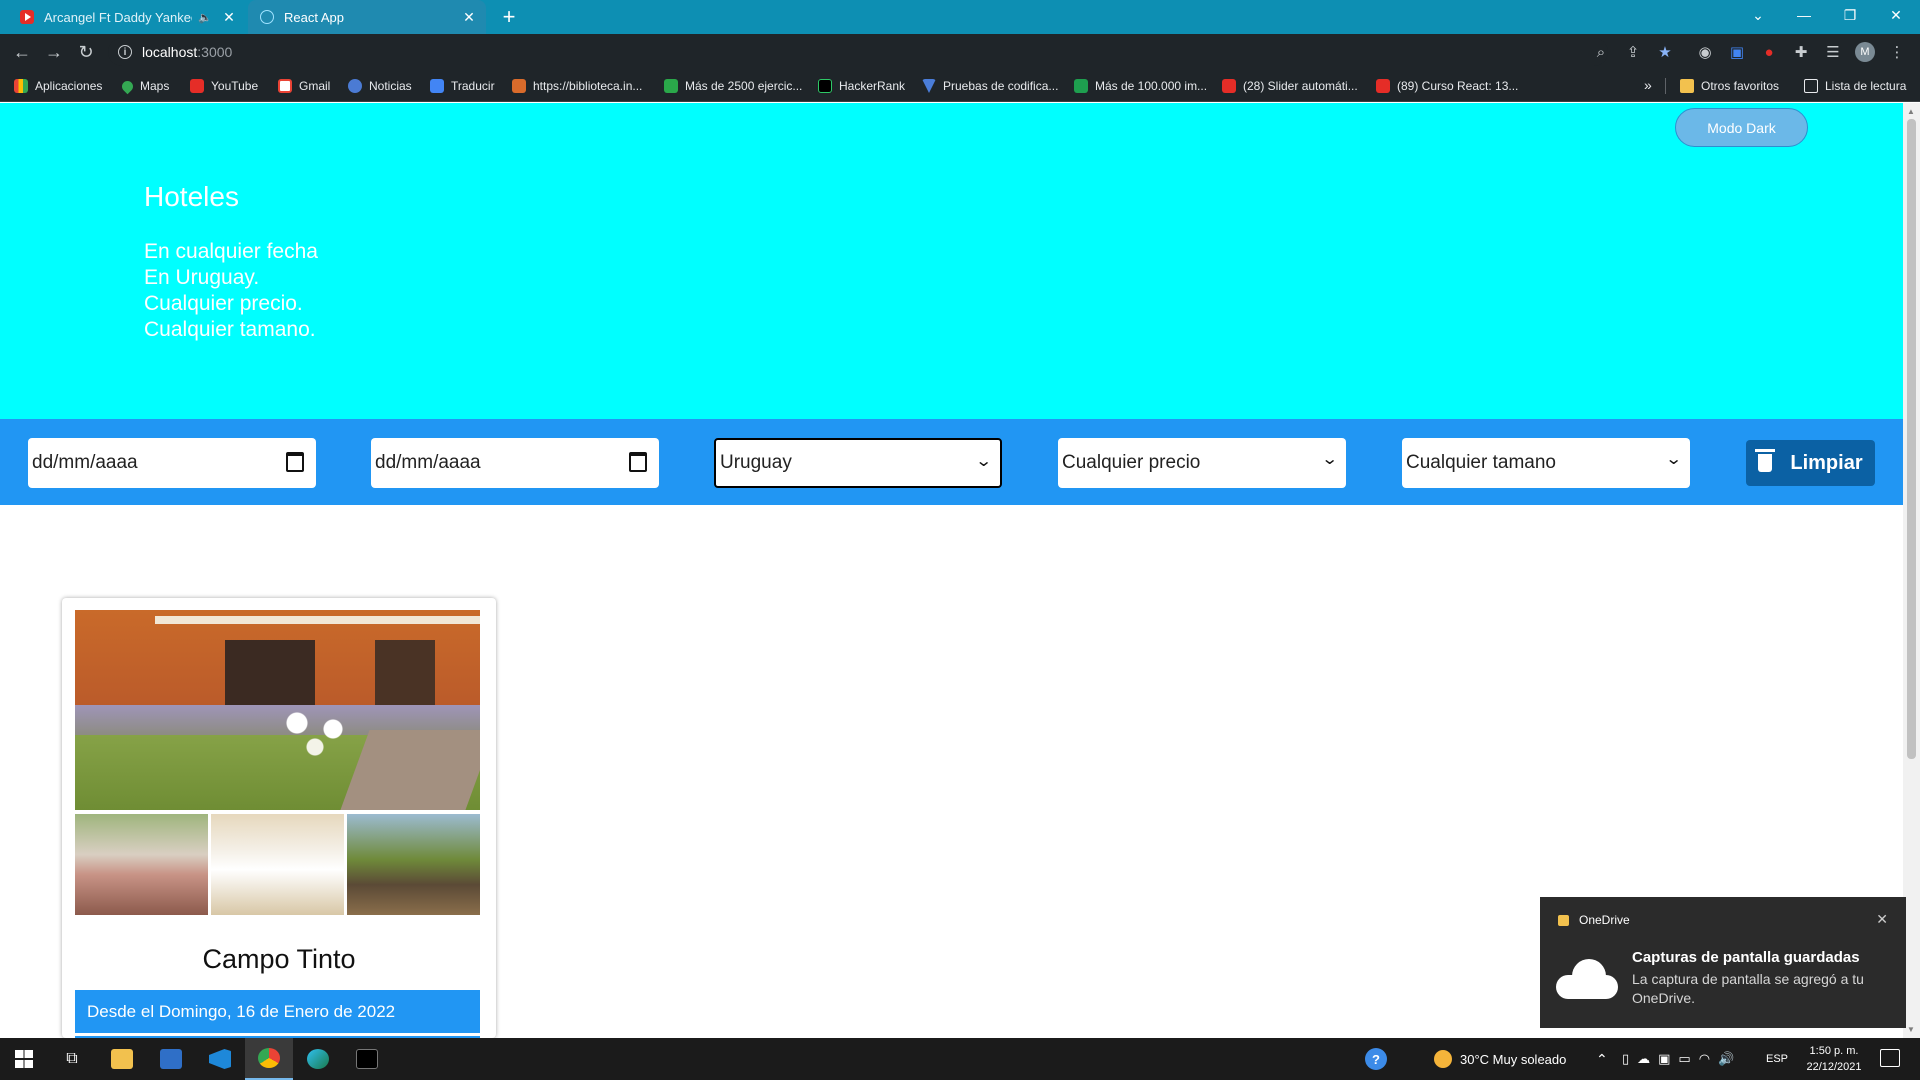 The height and width of the screenshot is (1080, 1920). Describe the element at coordinates (86, 52) in the screenshot. I see `reload-icon: ↻` at that location.